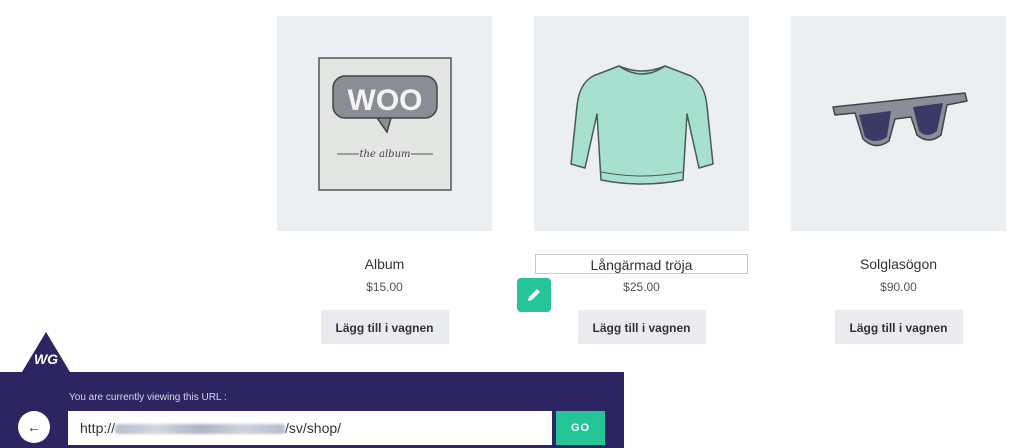  I want to click on wg-logo-text: WG, so click(46, 359).